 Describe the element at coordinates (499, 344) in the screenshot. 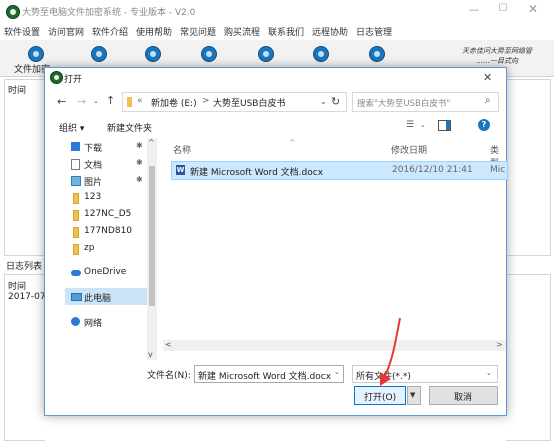

I see `scroll-right-icon: >` at that location.